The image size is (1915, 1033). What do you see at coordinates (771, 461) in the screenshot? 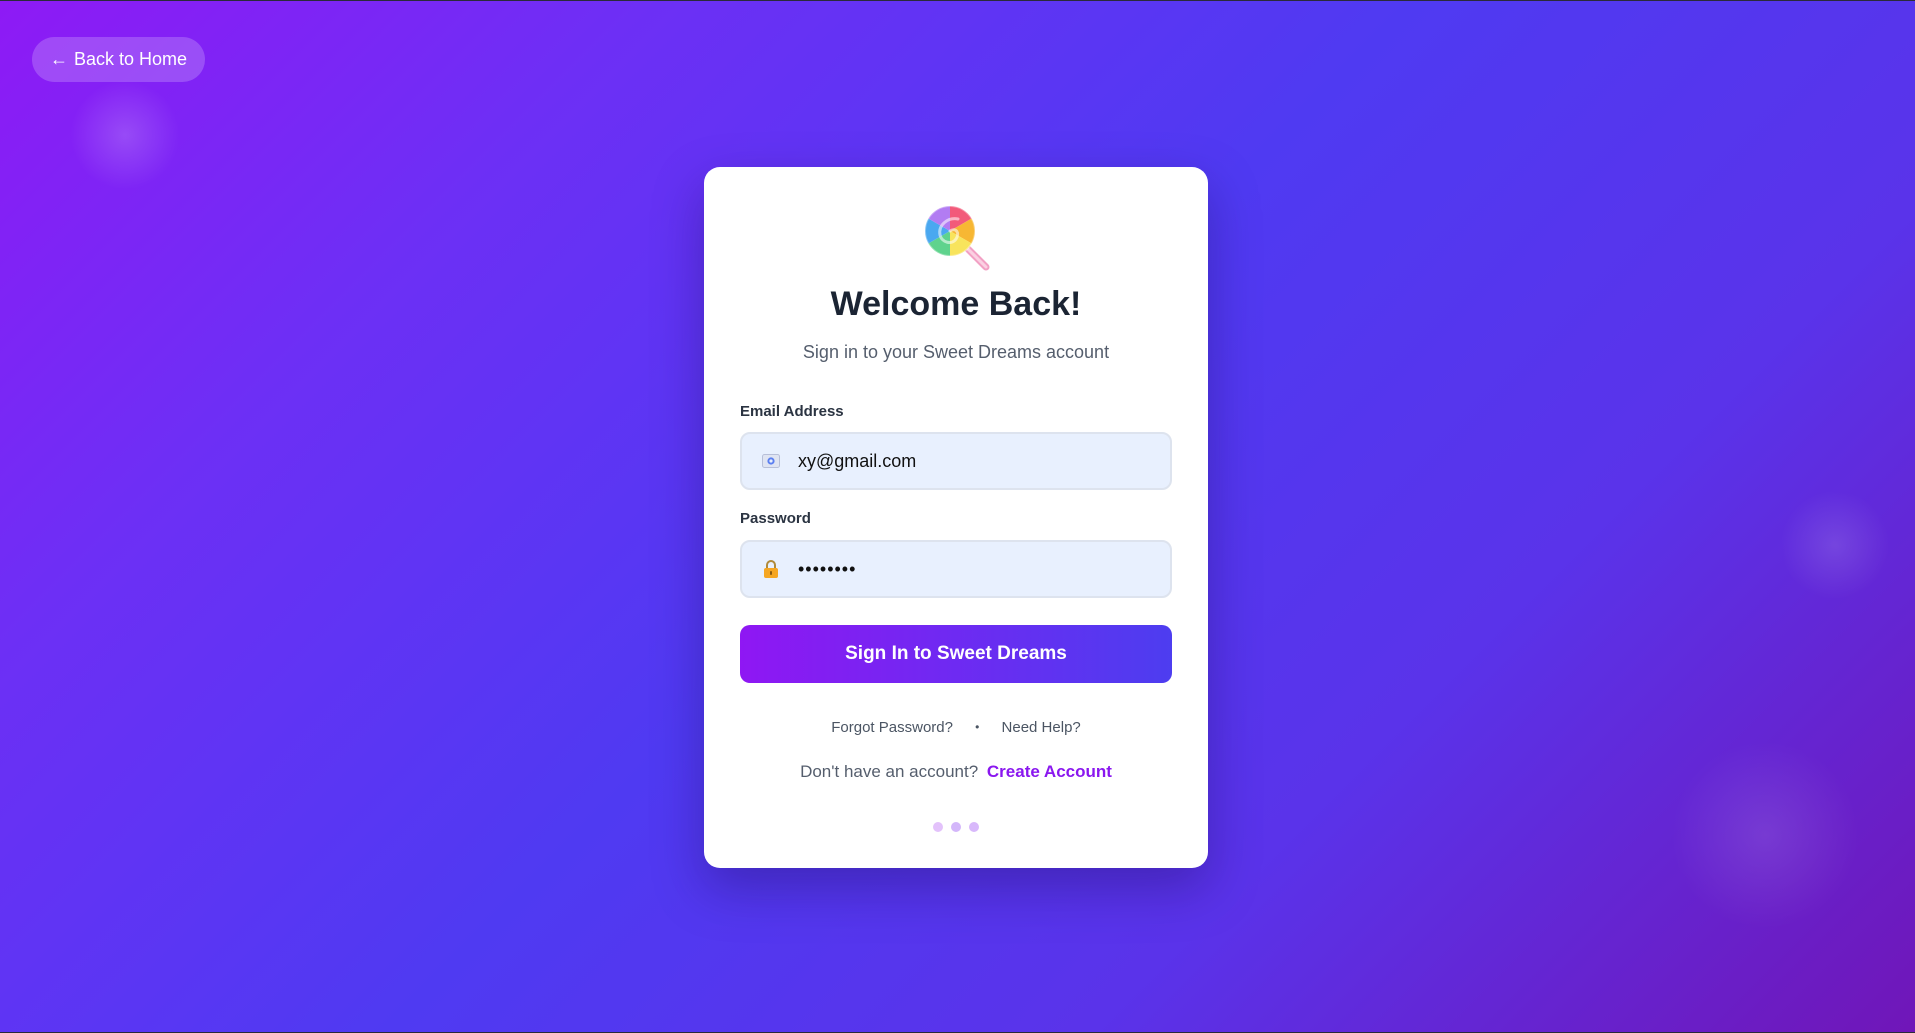
I see `envelope-icon` at bounding box center [771, 461].